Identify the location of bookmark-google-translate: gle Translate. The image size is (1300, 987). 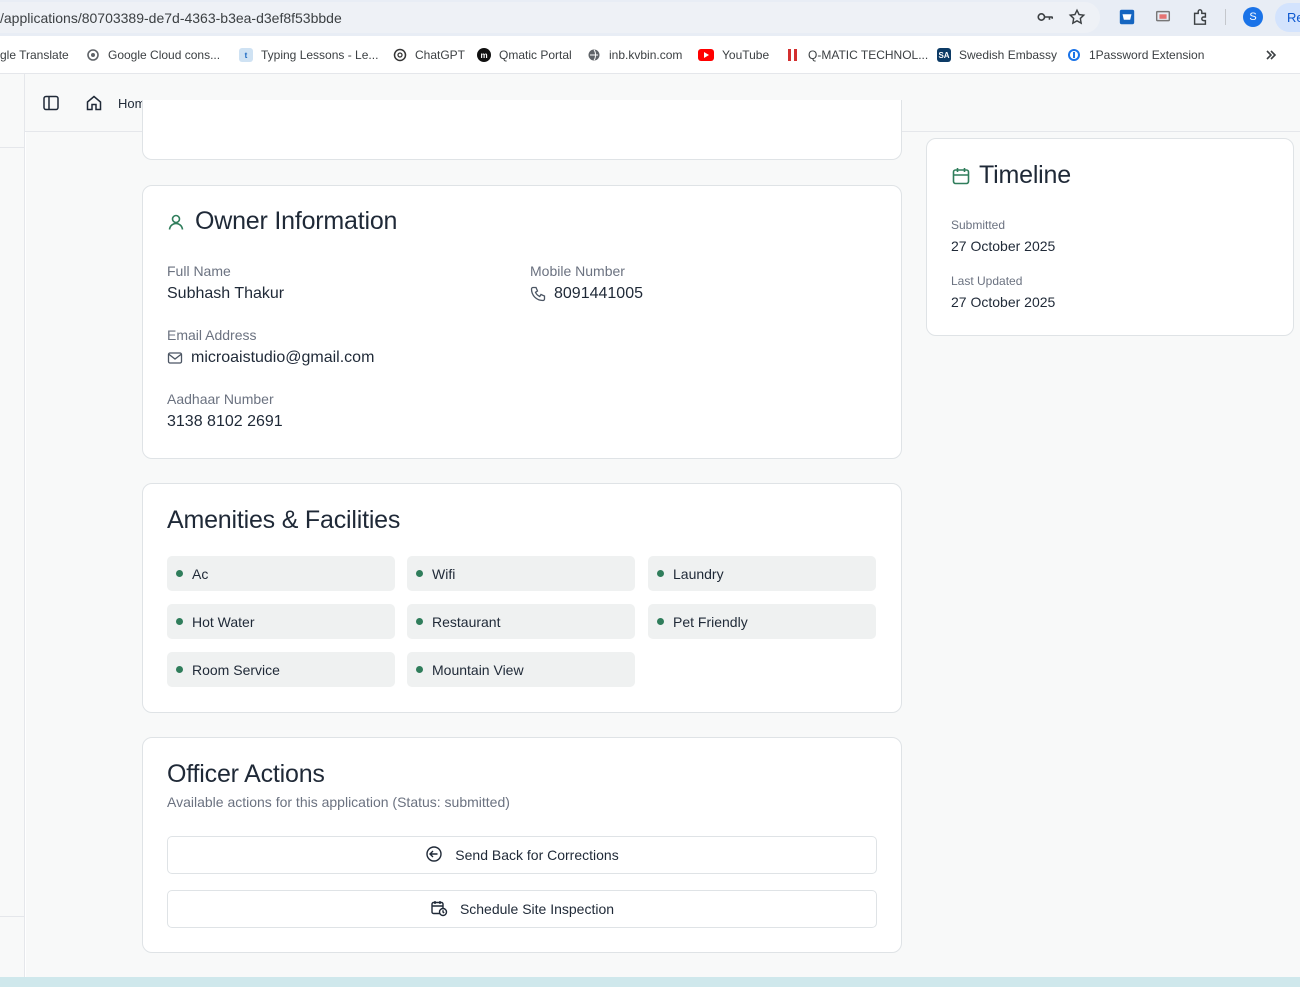
(34, 55).